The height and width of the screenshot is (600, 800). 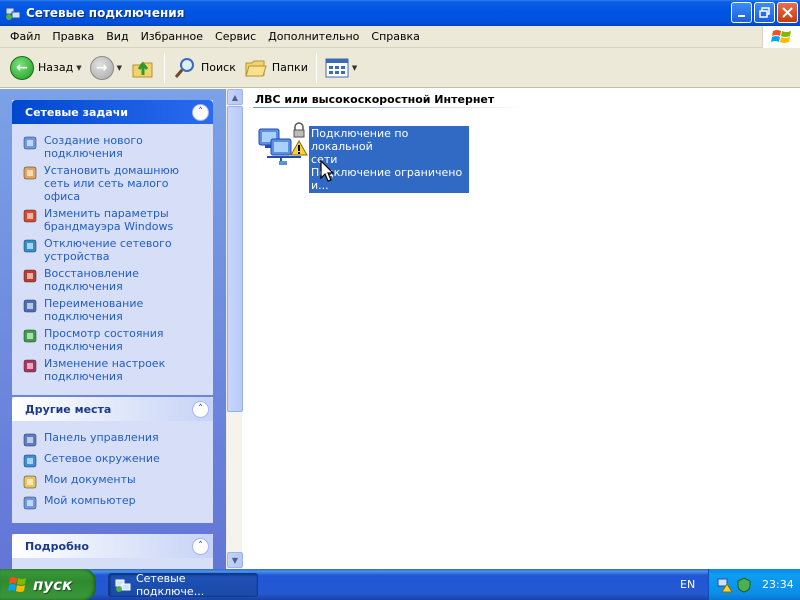 What do you see at coordinates (390, 107) in the screenshot?
I see `group-divider` at bounding box center [390, 107].